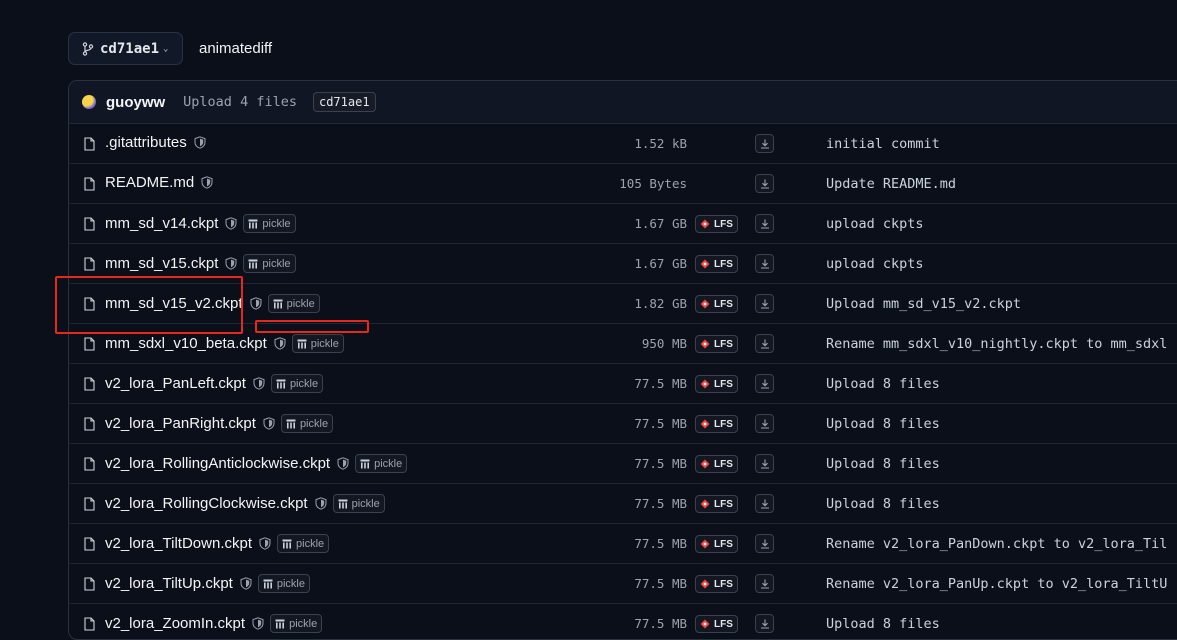 Image resolution: width=1177 pixels, height=640 pixels. I want to click on commit-message-link: Upload mm_sd_v15_v2.ckpt, so click(923, 304).